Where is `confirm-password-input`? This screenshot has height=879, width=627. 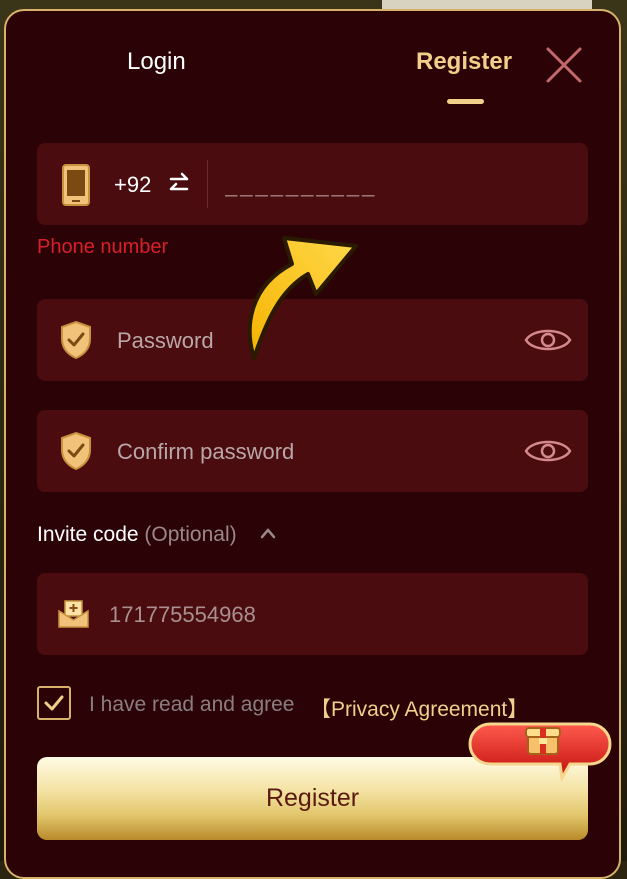
confirm-password-input is located at coordinates (307, 452).